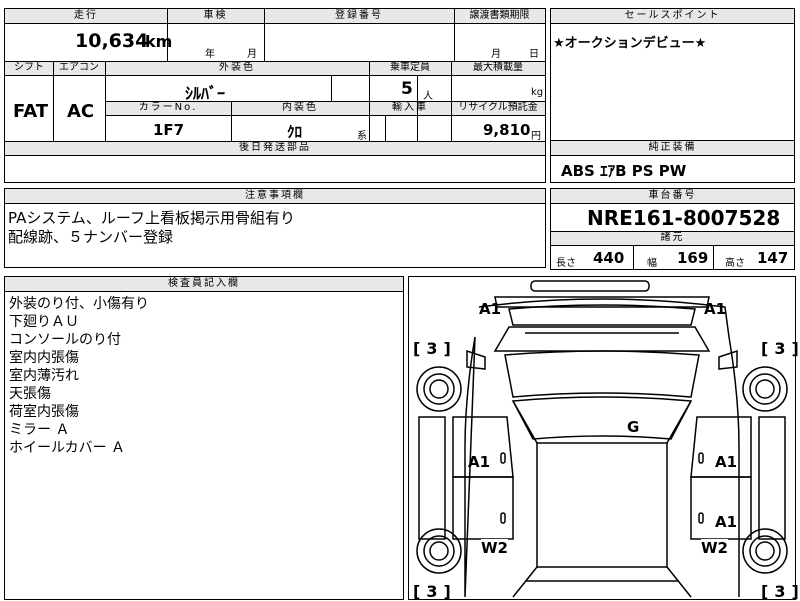 This screenshot has height=601, width=800. I want to click on sales-point-text: ★オークションデビュー★, so click(630, 43).